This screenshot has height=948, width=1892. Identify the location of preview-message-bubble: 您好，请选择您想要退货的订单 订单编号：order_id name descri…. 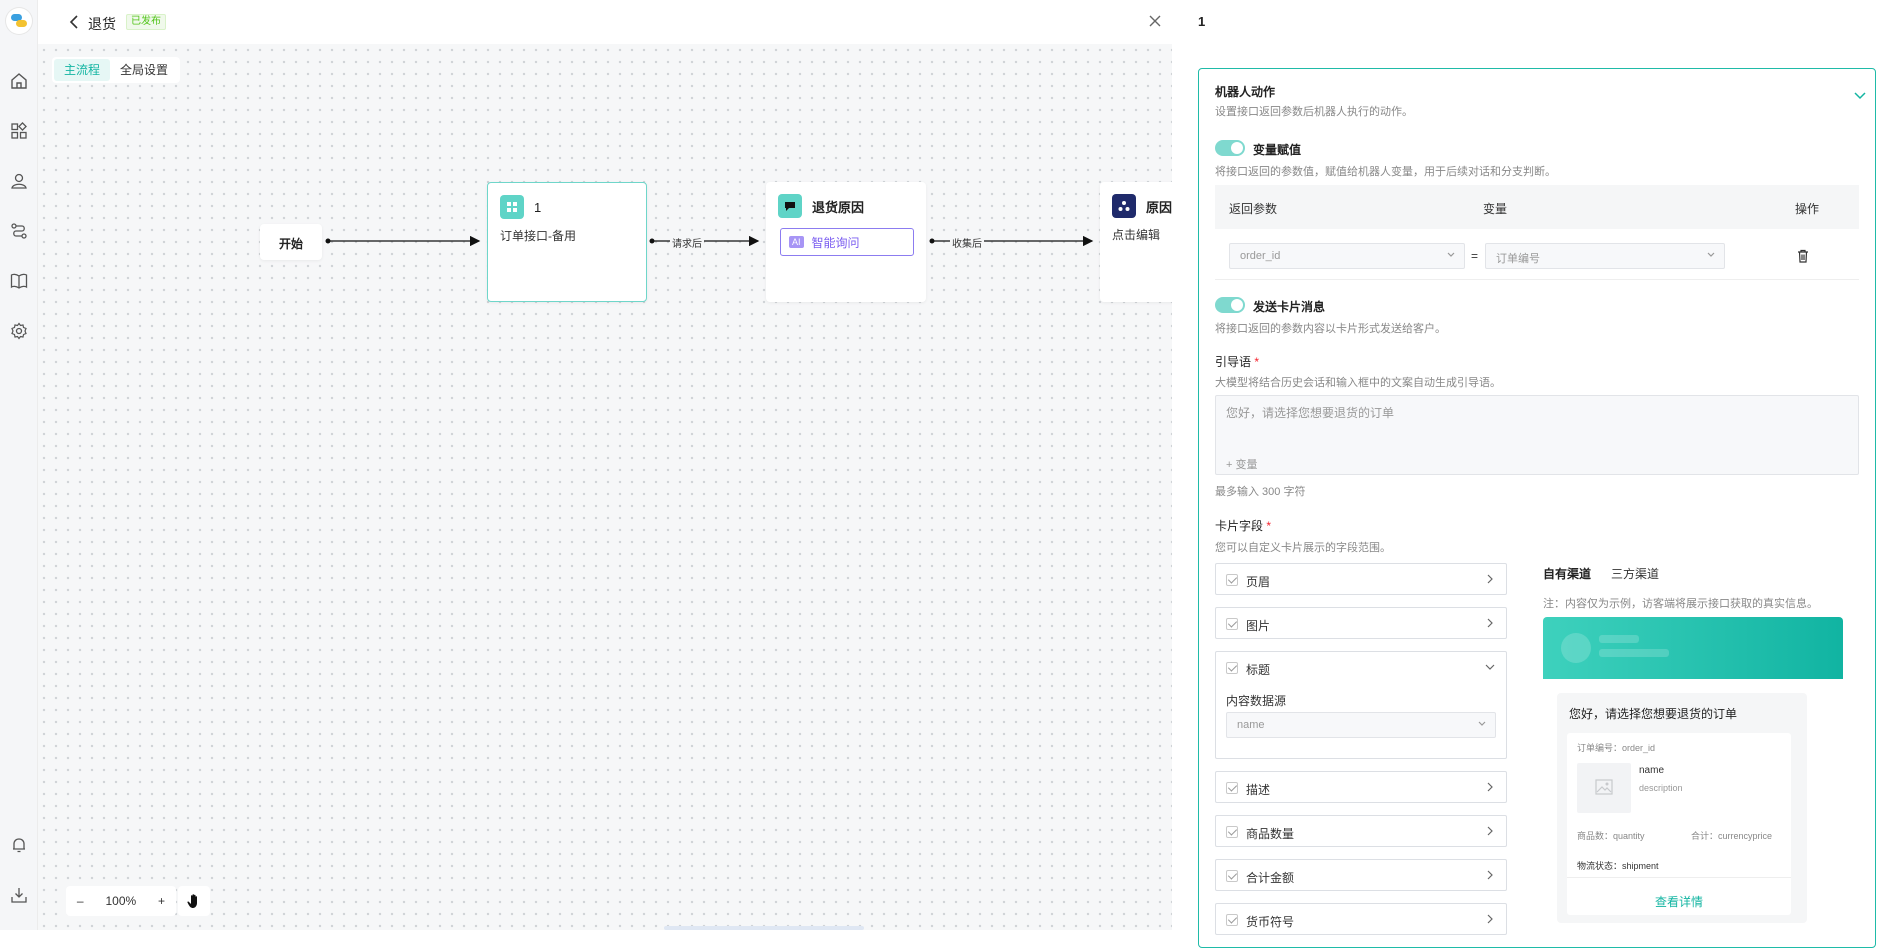
(1682, 808).